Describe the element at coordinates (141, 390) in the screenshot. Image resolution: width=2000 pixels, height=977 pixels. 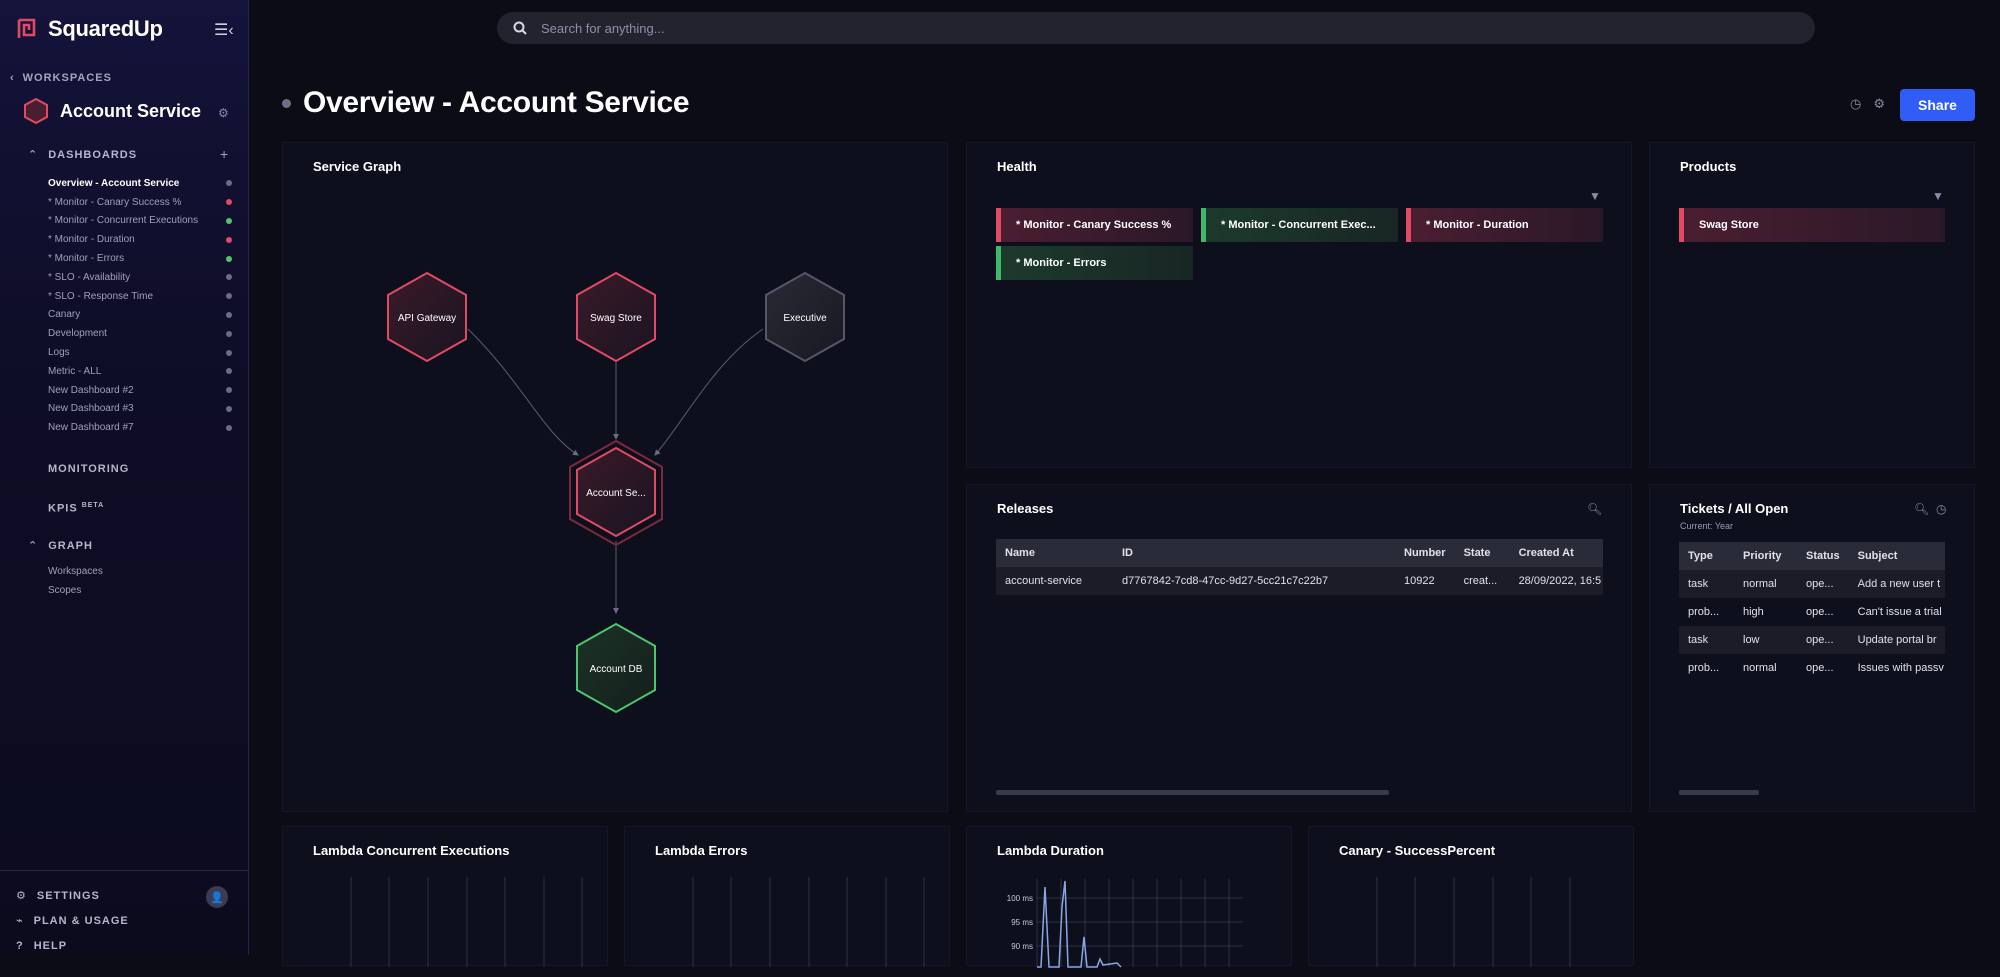
I see `sidebar-item-new-dashboard-2: New Dashboard #2` at that location.